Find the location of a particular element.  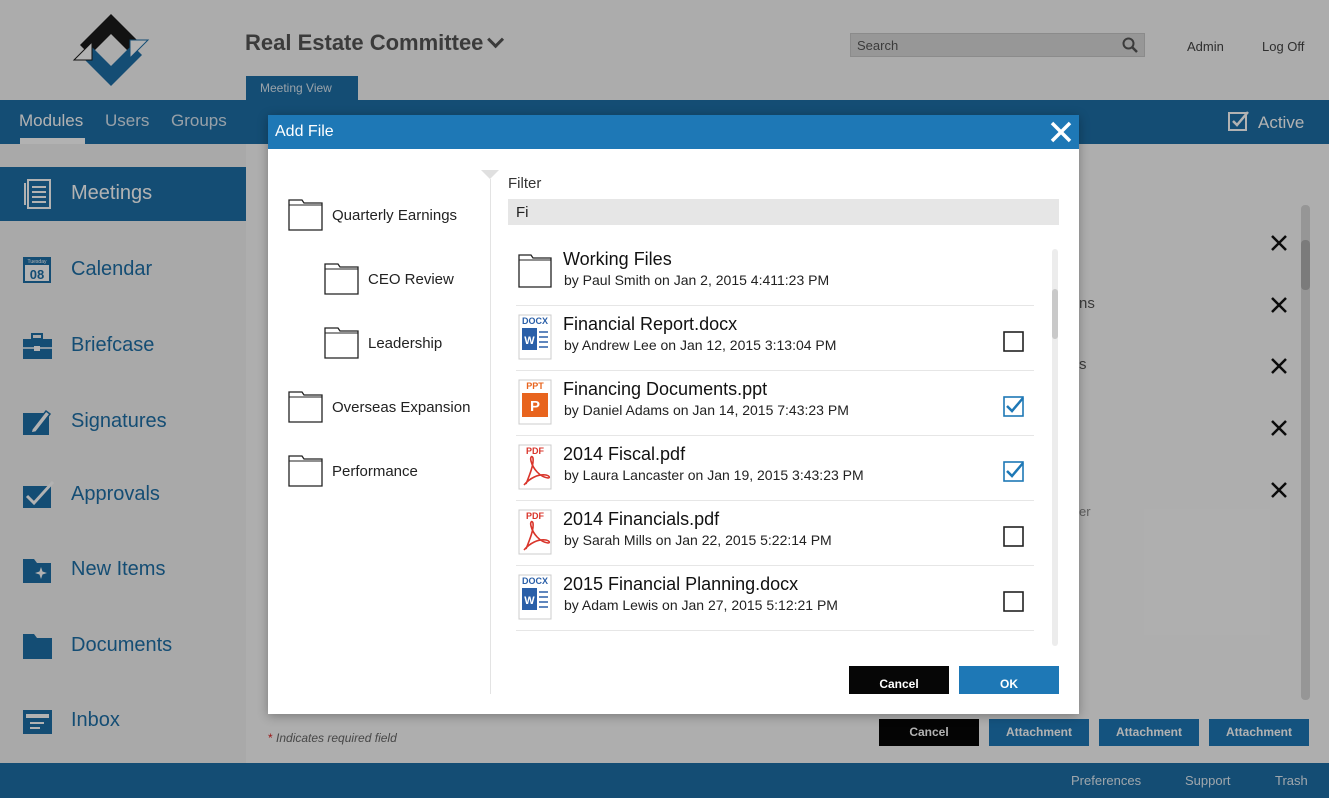

tree-pointer is located at coordinates (490, 174).